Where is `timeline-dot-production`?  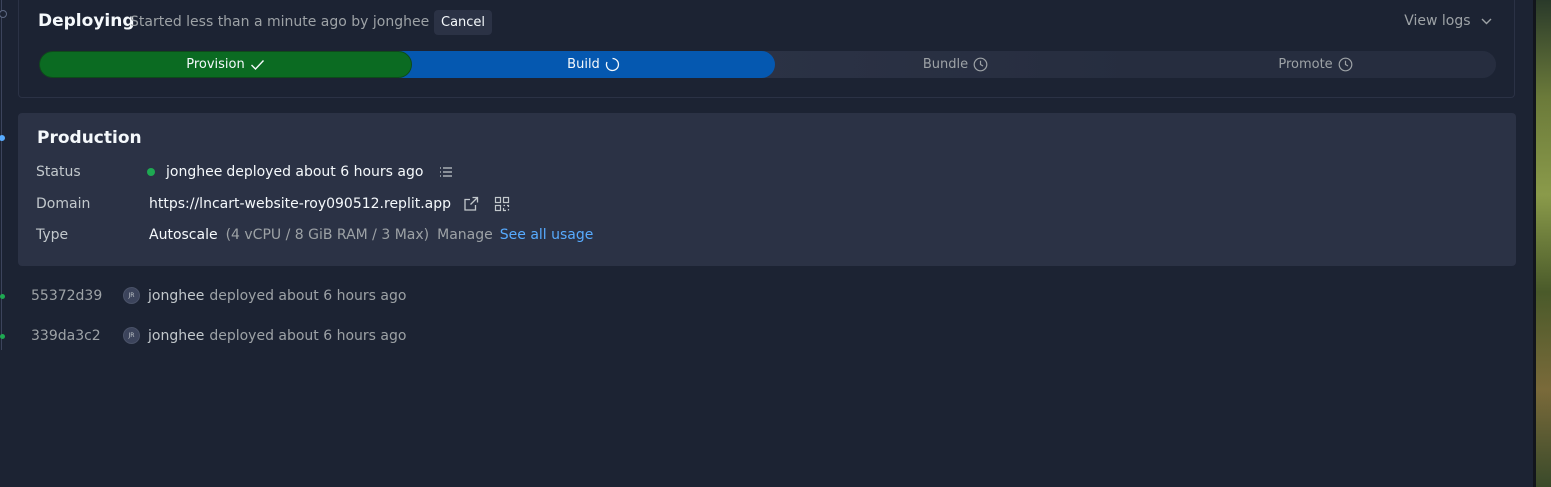 timeline-dot-production is located at coordinates (2, 138).